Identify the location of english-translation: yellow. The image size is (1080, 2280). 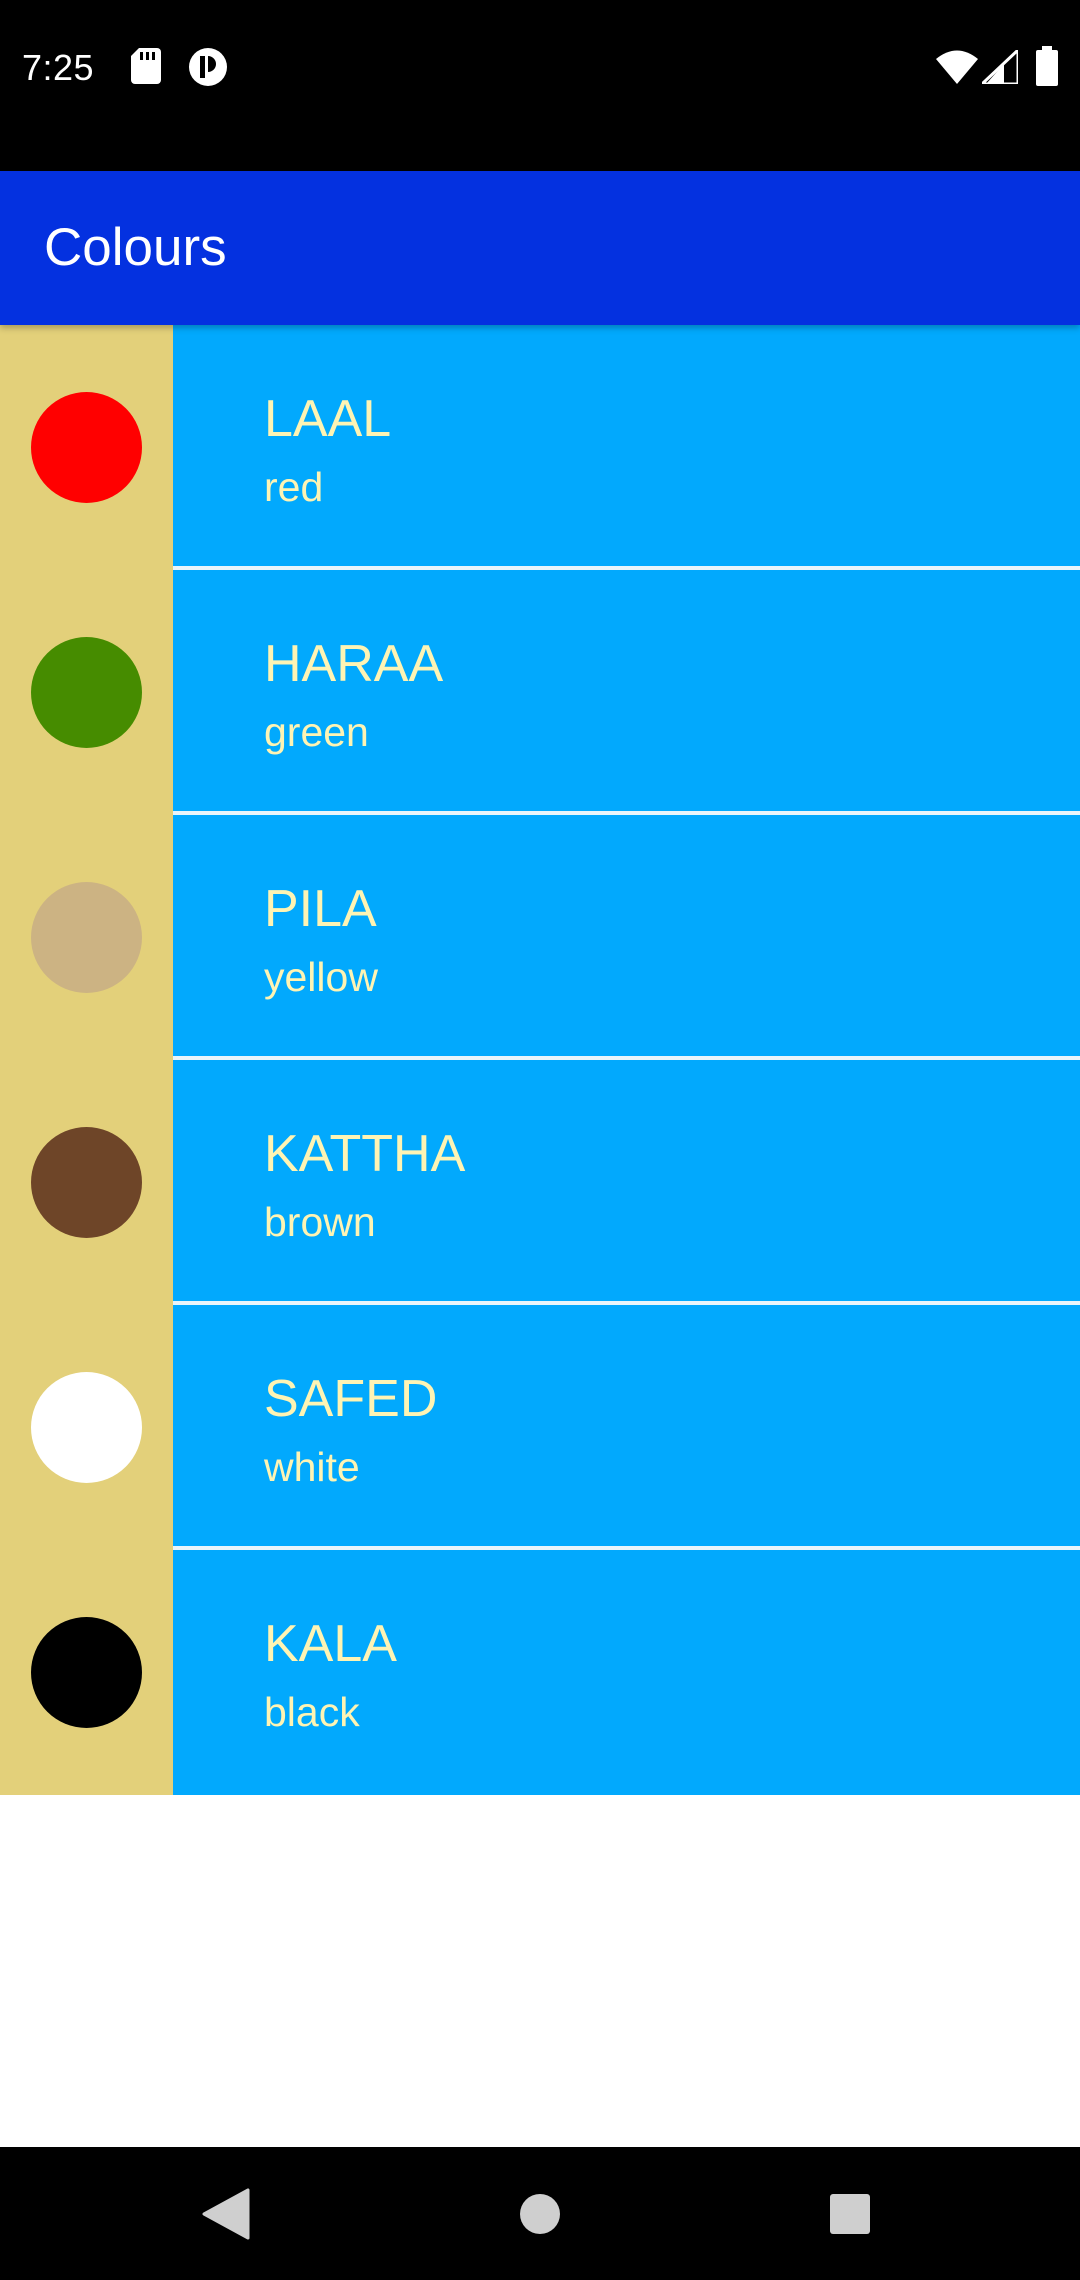
(321, 977).